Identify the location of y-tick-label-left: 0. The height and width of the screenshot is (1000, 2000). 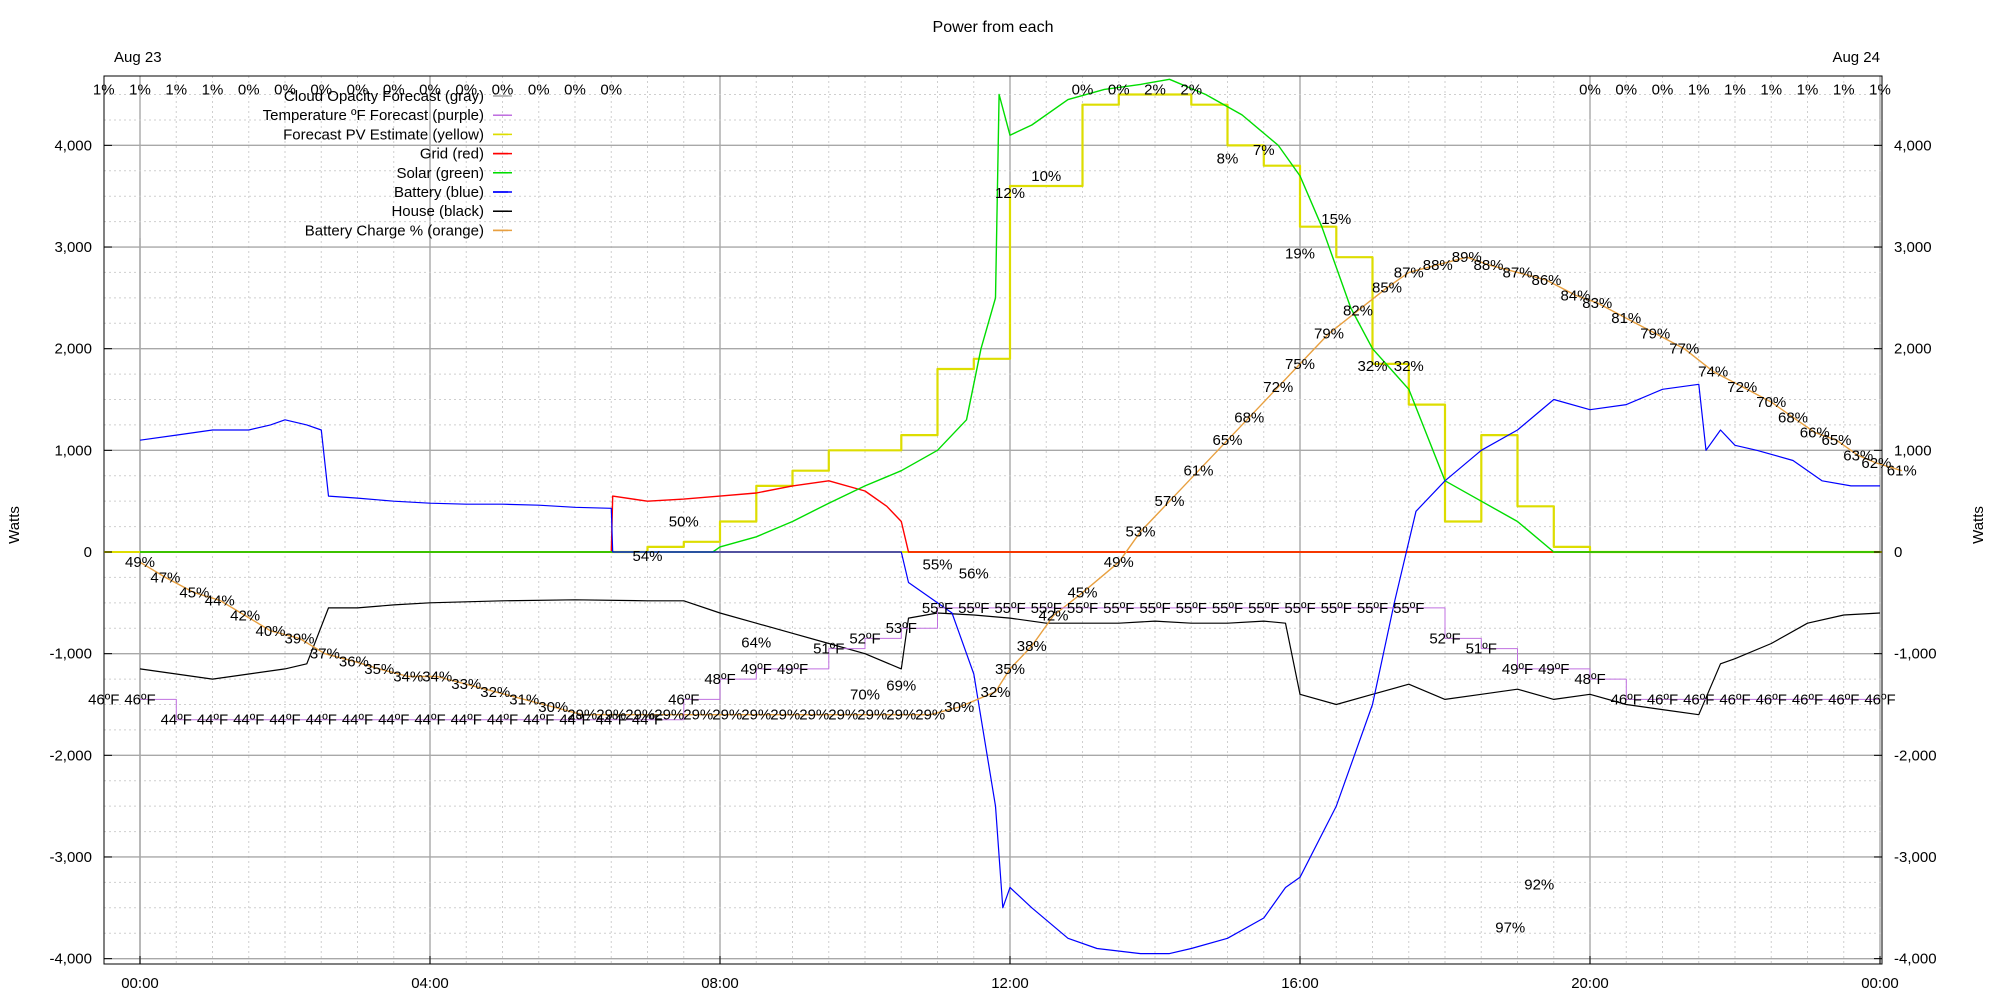
(88, 552).